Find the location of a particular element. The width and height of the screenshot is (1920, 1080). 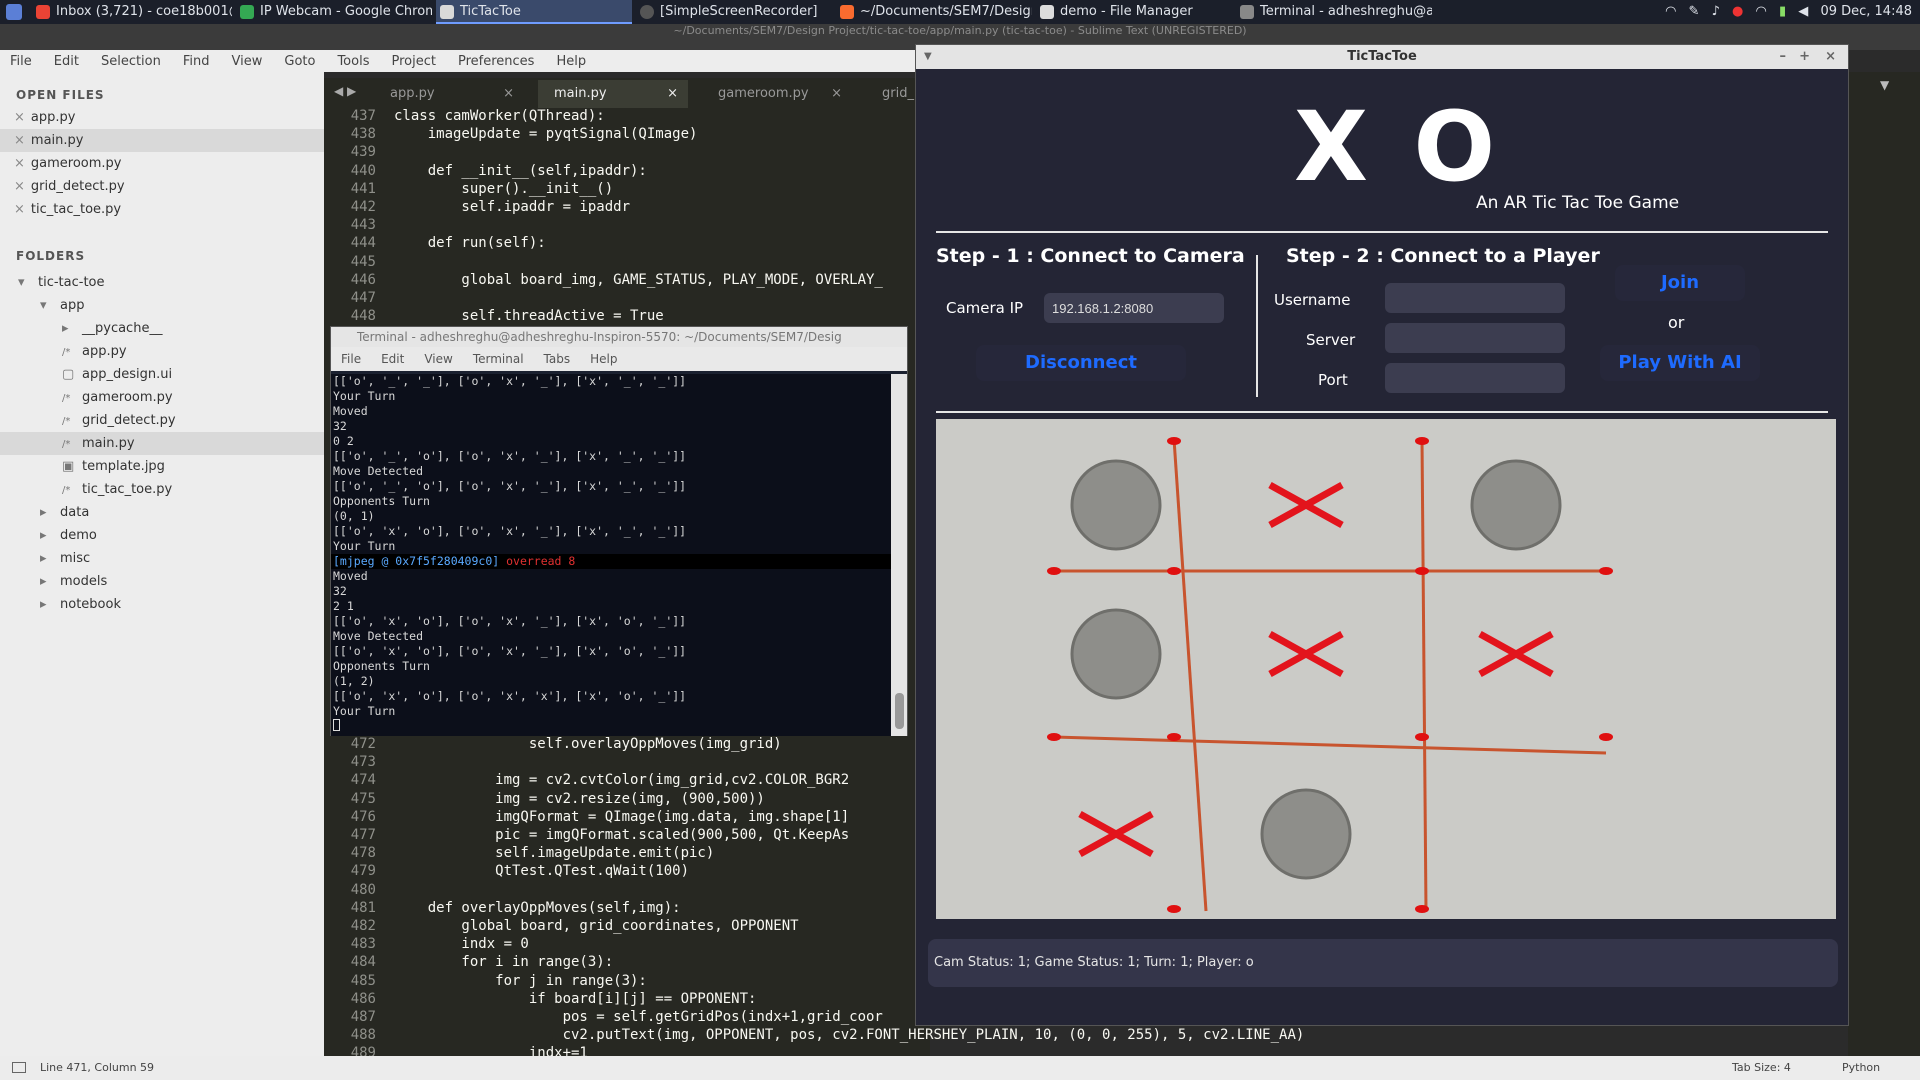

menu-selection: Selection is located at coordinates (131, 61).